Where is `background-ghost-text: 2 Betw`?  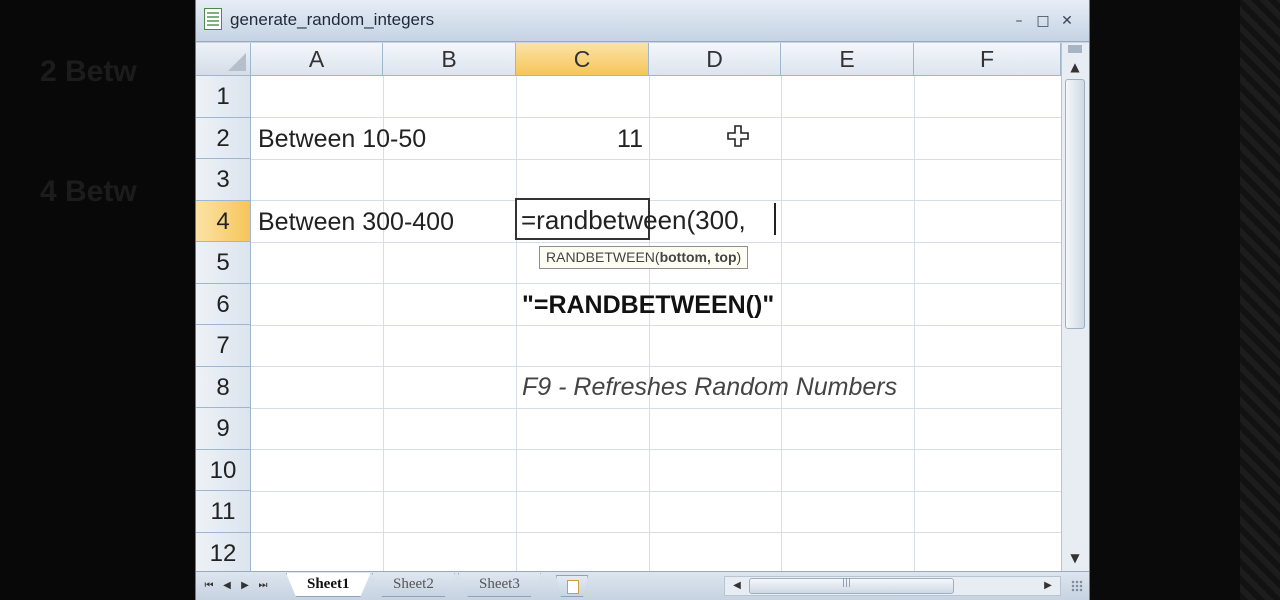
background-ghost-text: 2 Betw is located at coordinates (88, 71).